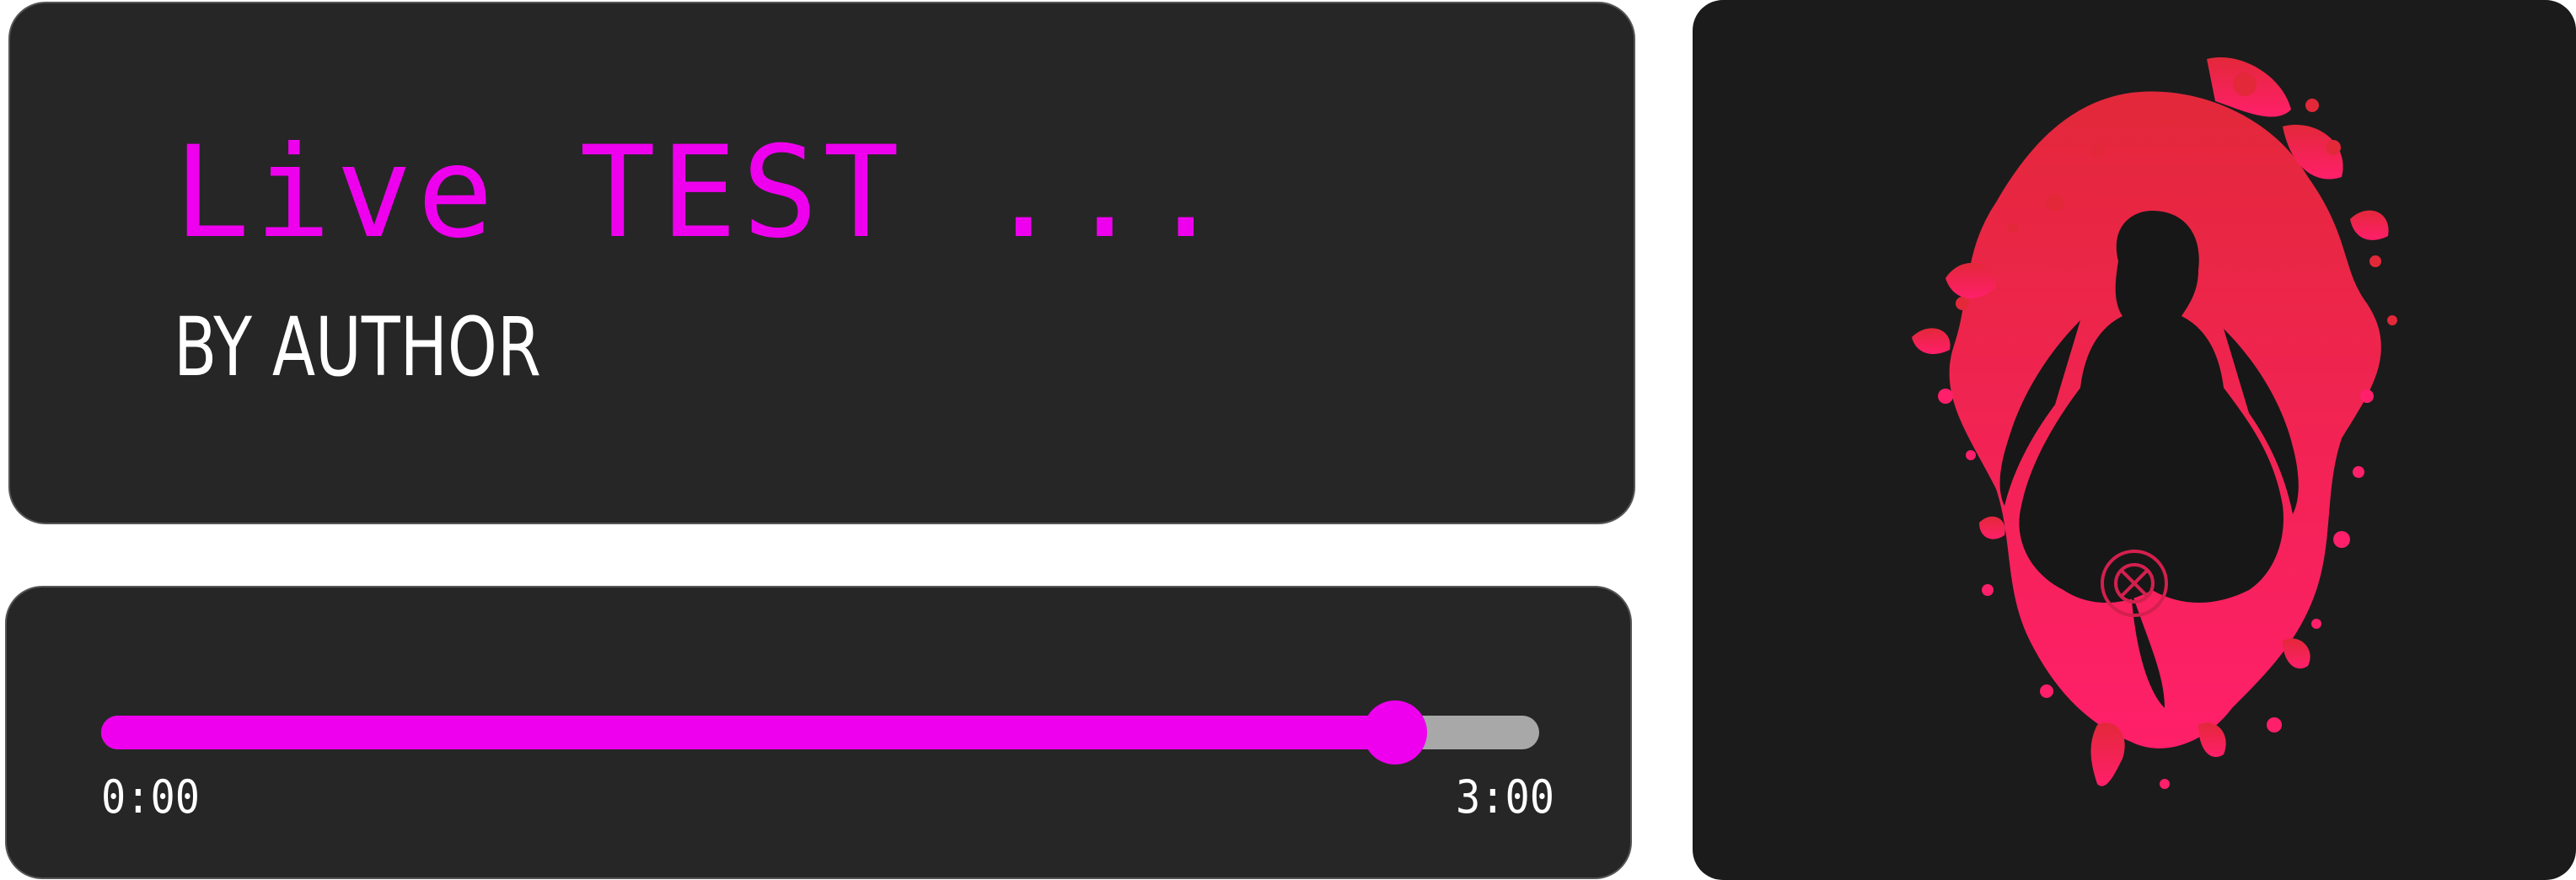 Image resolution: width=2576 pixels, height=880 pixels. Describe the element at coordinates (151, 797) in the screenshot. I see `current-time-label: 0:00` at that location.